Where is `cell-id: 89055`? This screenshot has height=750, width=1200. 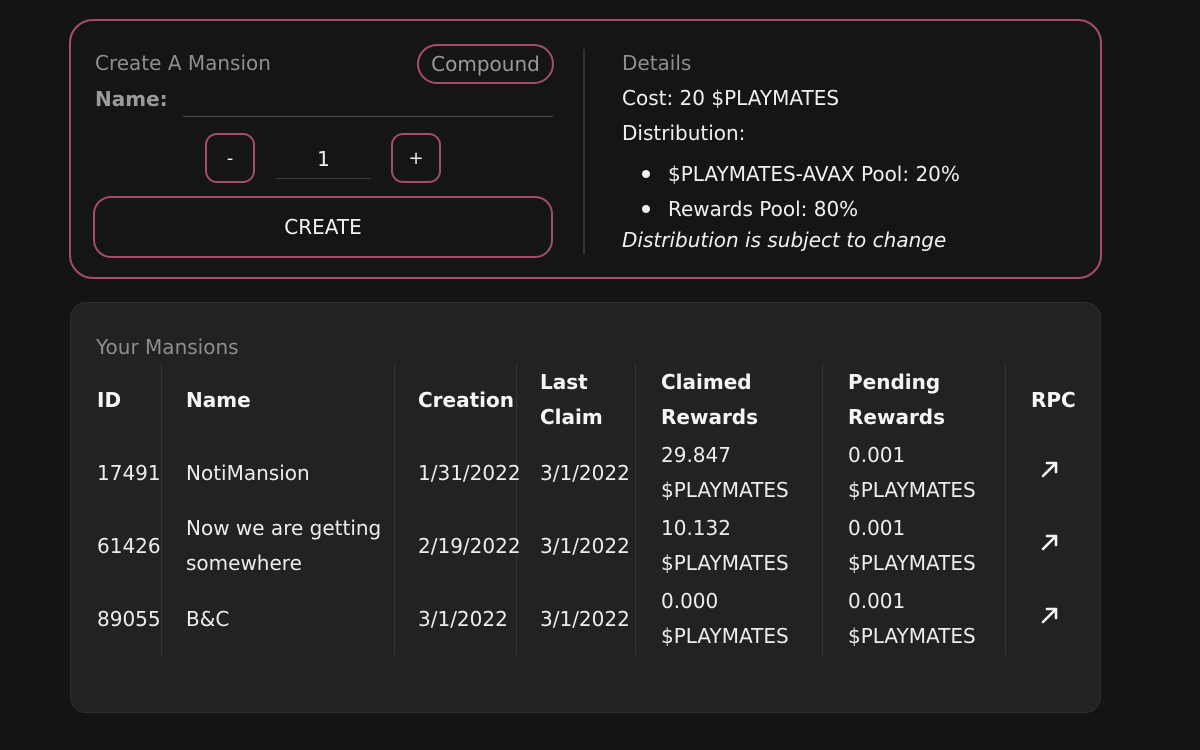 cell-id: 89055 is located at coordinates (129, 619).